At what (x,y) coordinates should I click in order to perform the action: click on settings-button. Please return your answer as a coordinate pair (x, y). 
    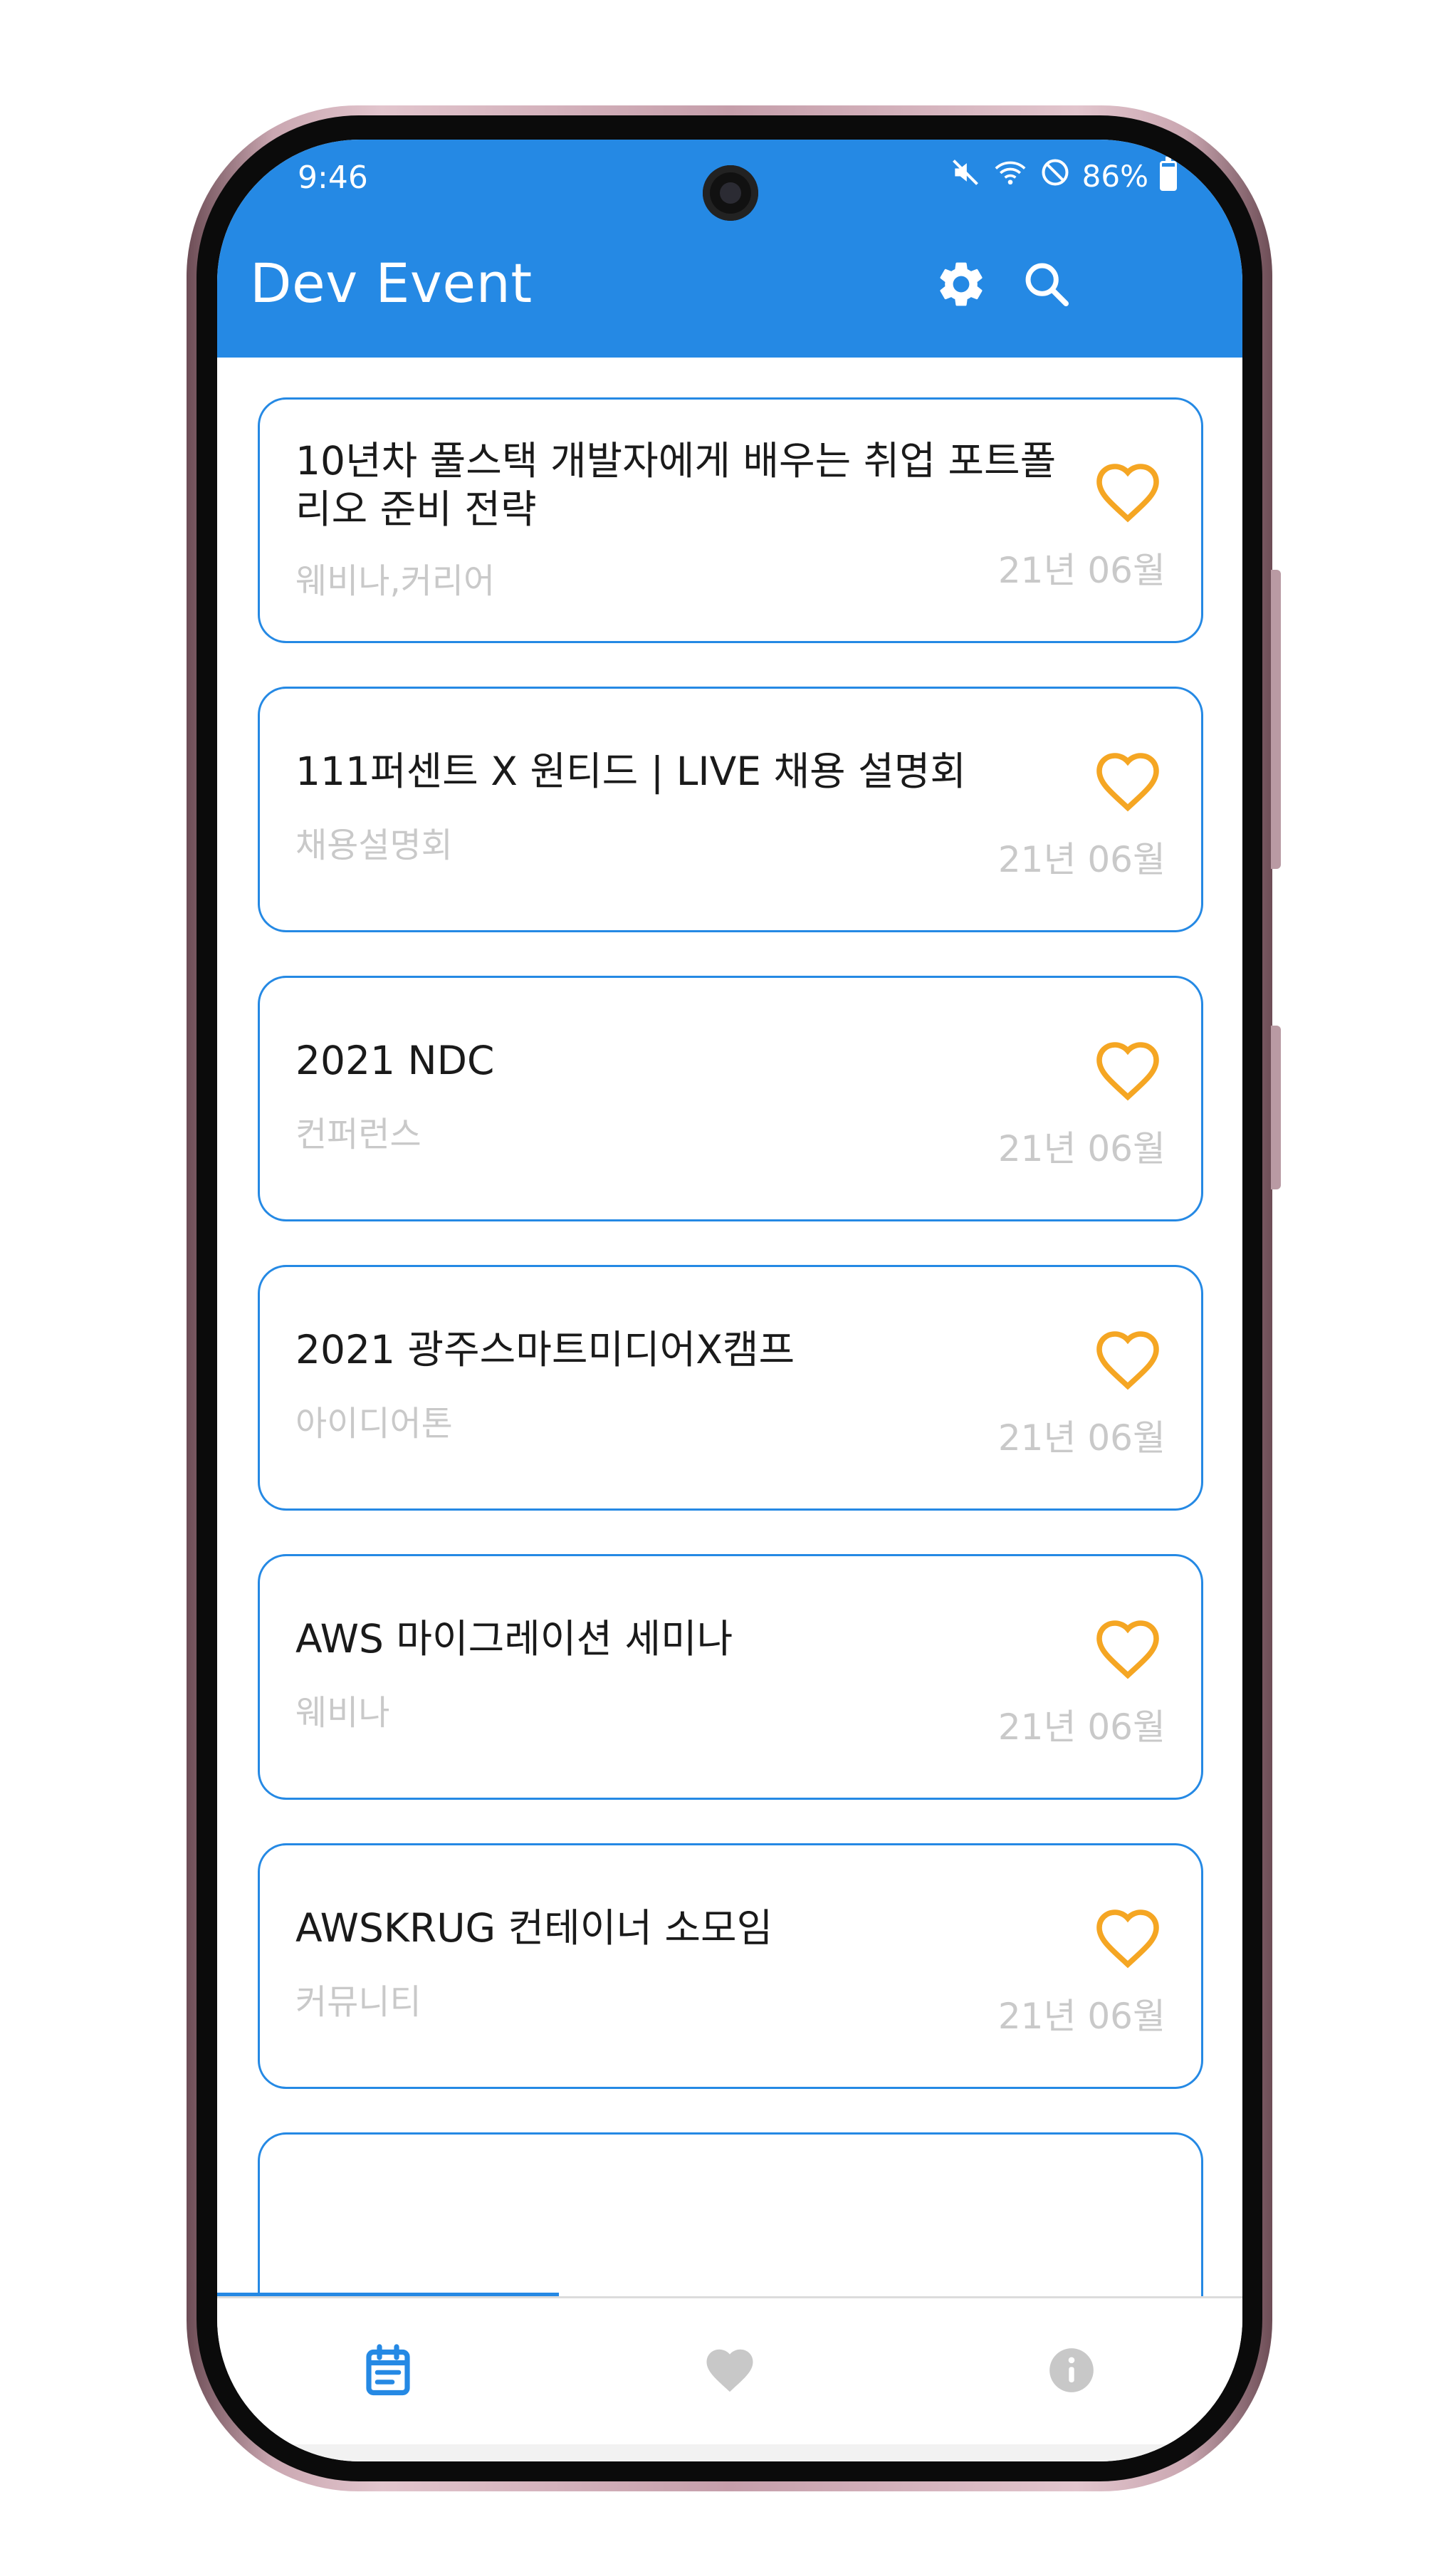
    Looking at the image, I should click on (961, 286).